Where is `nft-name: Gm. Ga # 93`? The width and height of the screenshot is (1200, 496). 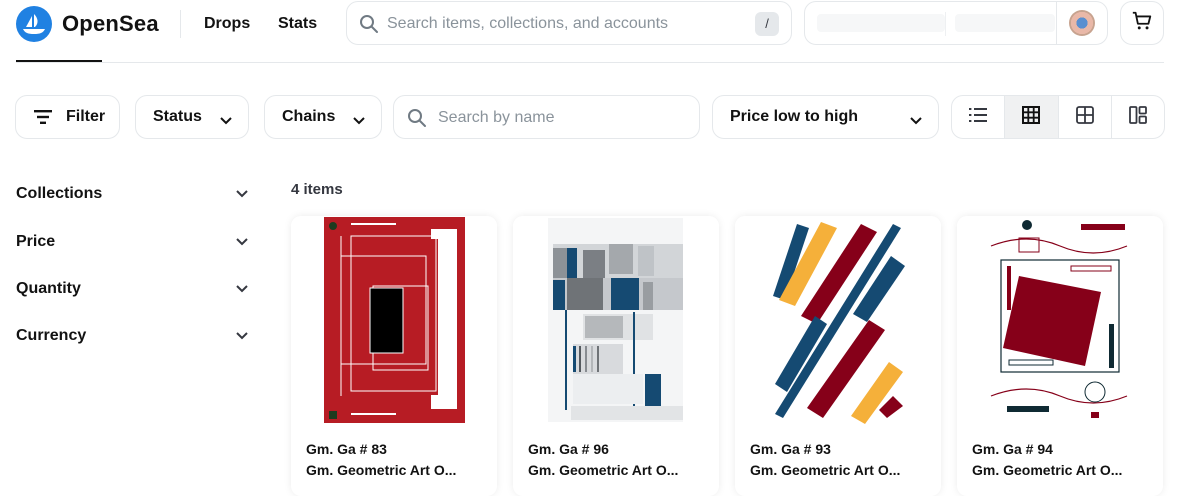
nft-name: Gm. Ga # 93 is located at coordinates (790, 449).